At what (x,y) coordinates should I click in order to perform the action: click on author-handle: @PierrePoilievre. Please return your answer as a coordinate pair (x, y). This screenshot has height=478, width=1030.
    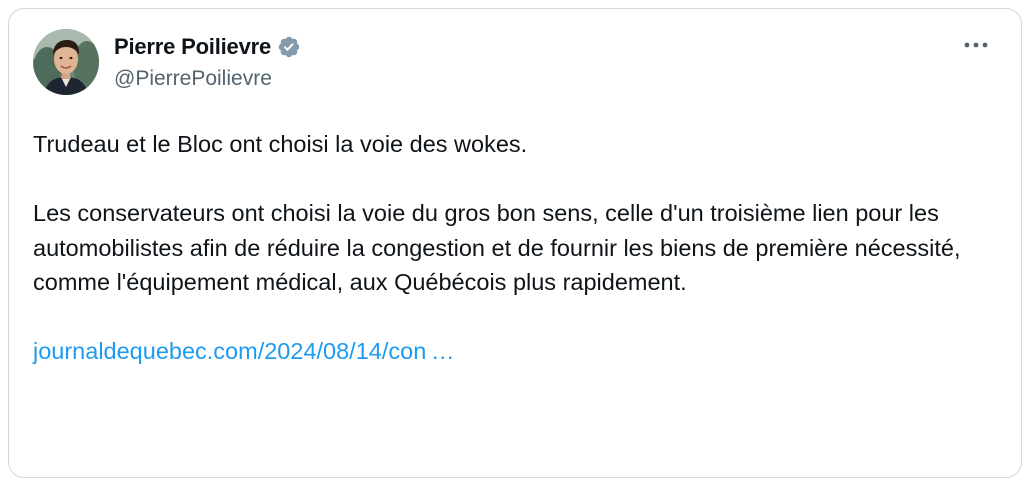
    Looking at the image, I should click on (193, 79).